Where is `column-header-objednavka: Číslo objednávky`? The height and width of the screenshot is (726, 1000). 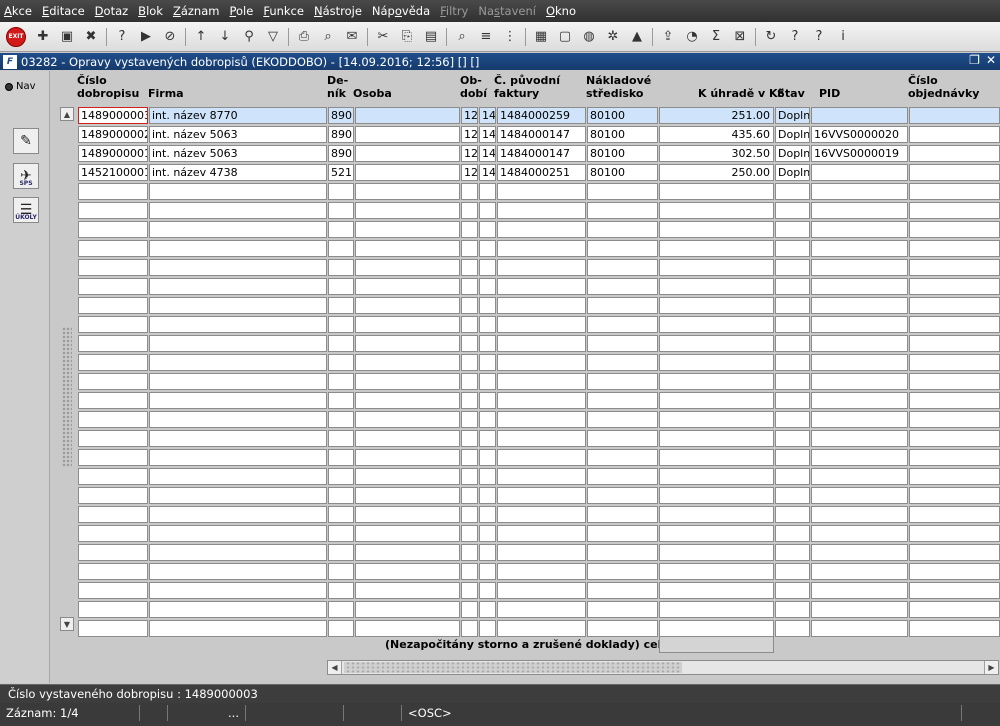 column-header-objednavka: Číslo objednávky is located at coordinates (943, 87).